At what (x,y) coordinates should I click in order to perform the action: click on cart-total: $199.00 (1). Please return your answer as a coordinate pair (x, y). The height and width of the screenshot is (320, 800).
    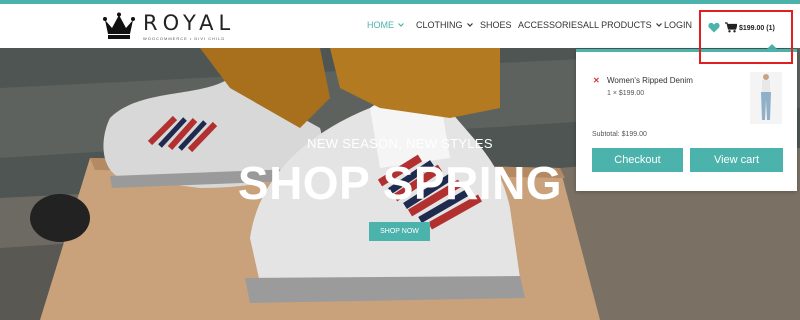
    Looking at the image, I should click on (757, 28).